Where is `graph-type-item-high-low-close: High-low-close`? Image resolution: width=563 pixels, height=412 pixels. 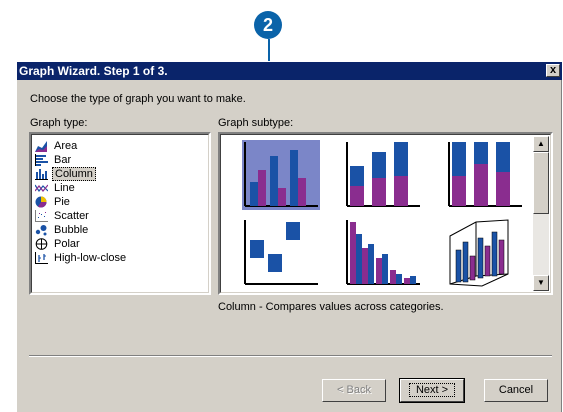 graph-type-item-high-low-close: High-low-close is located at coordinates (121, 258).